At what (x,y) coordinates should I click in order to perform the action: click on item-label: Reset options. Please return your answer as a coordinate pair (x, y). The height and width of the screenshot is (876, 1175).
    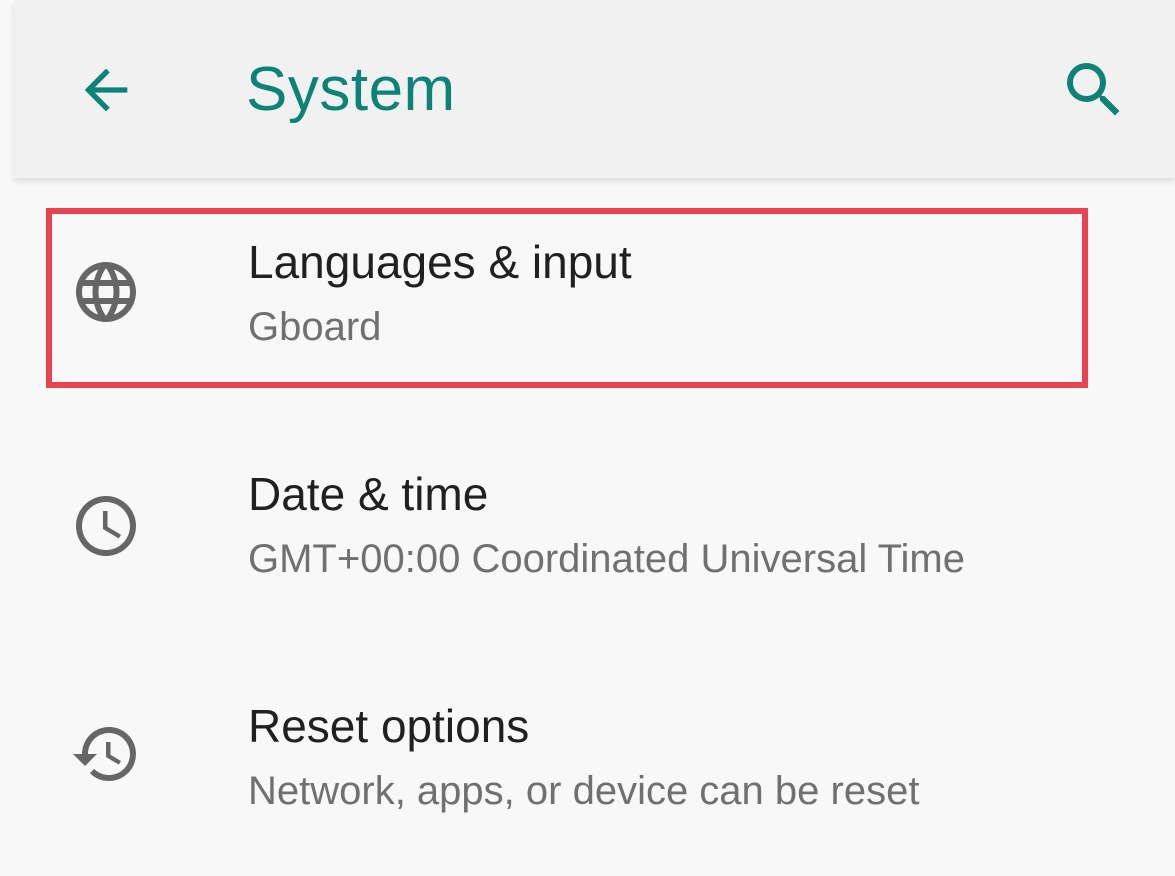
    Looking at the image, I should click on (389, 726).